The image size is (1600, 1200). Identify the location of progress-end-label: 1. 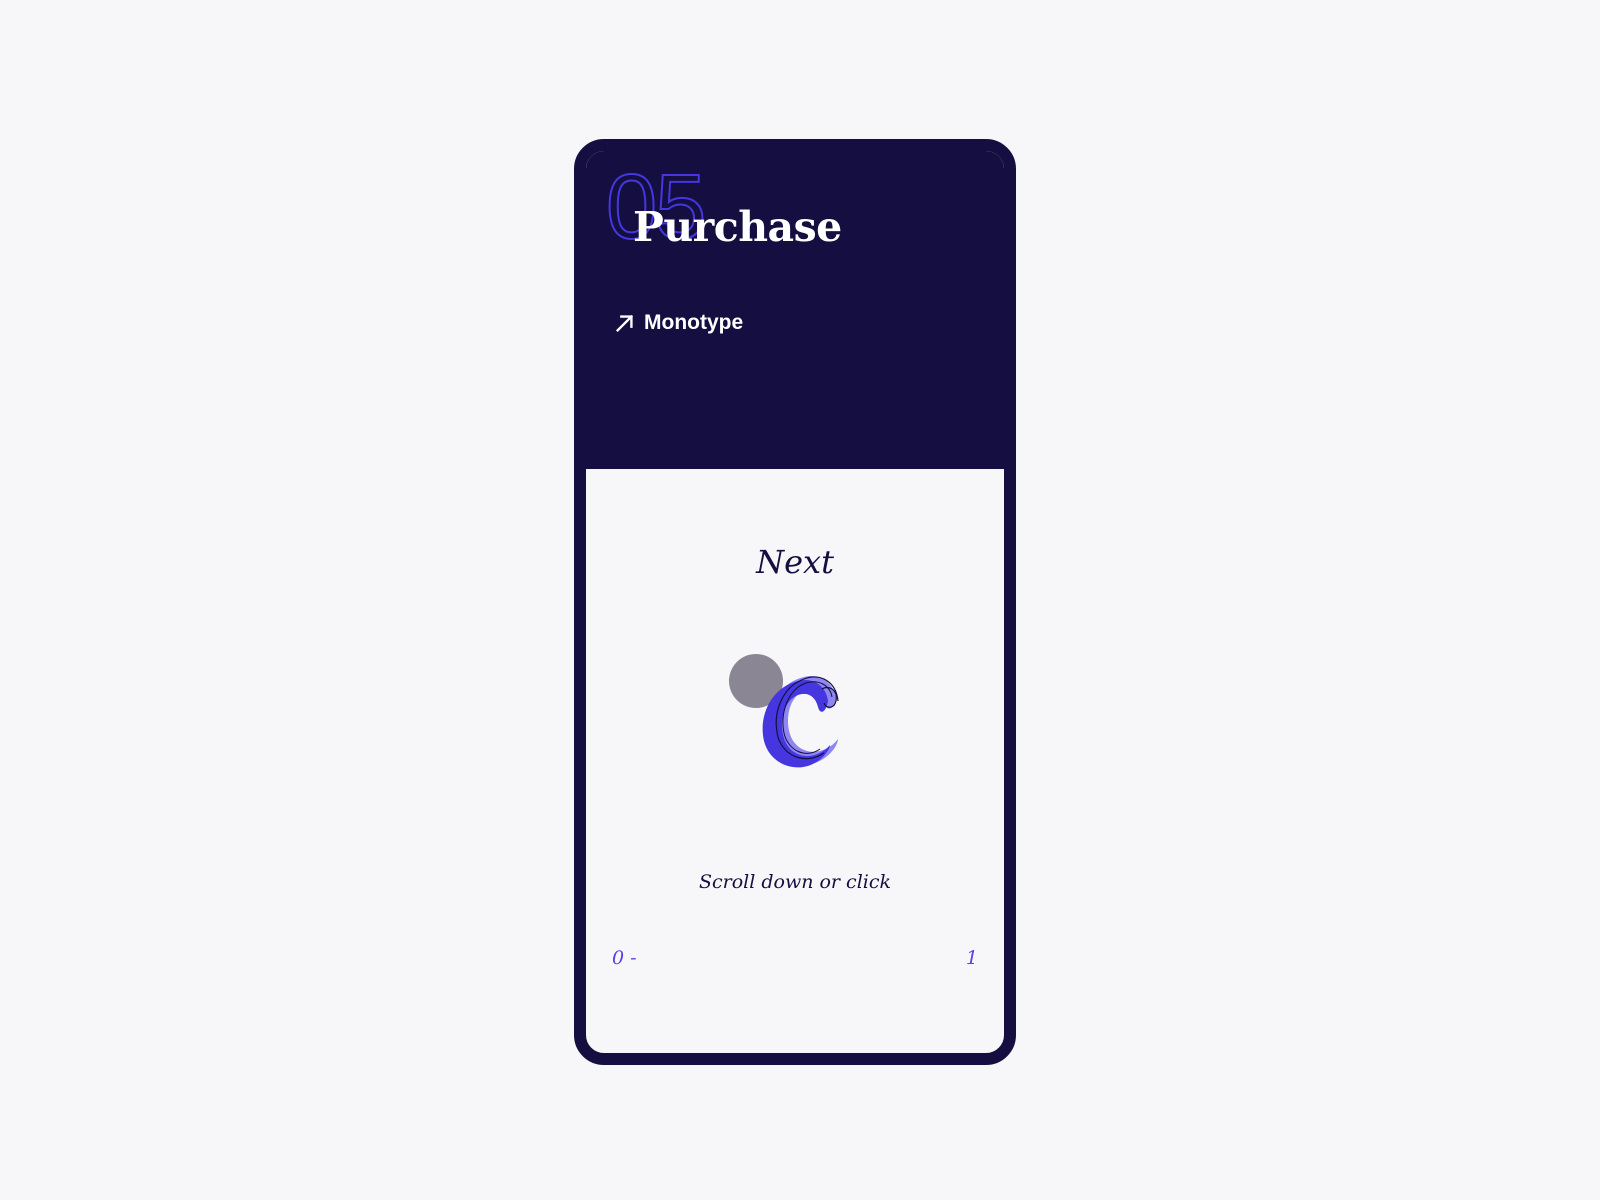
(971, 958).